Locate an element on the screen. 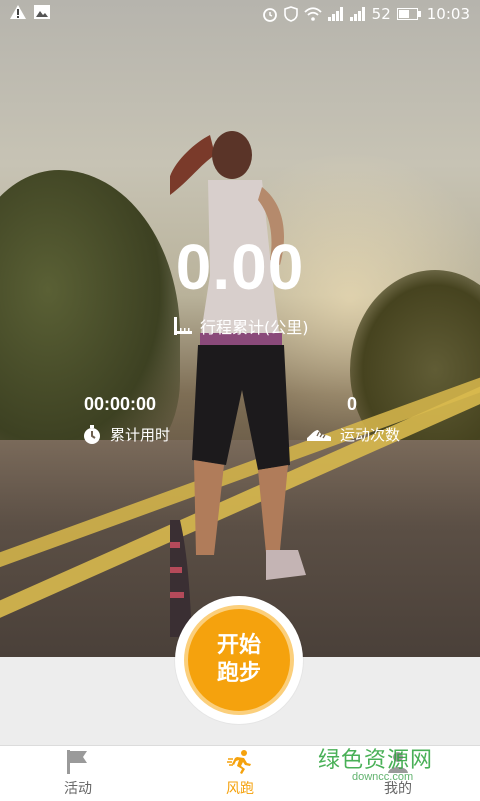 Image resolution: width=480 pixels, height=801 pixels. shoe-icon is located at coordinates (319, 435).